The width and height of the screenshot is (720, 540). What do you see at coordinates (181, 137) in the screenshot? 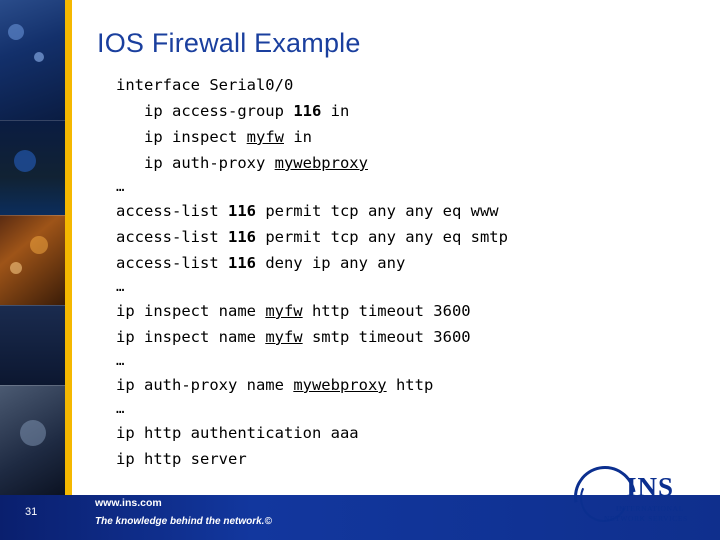
I see `code-segment: ip inspect` at bounding box center [181, 137].